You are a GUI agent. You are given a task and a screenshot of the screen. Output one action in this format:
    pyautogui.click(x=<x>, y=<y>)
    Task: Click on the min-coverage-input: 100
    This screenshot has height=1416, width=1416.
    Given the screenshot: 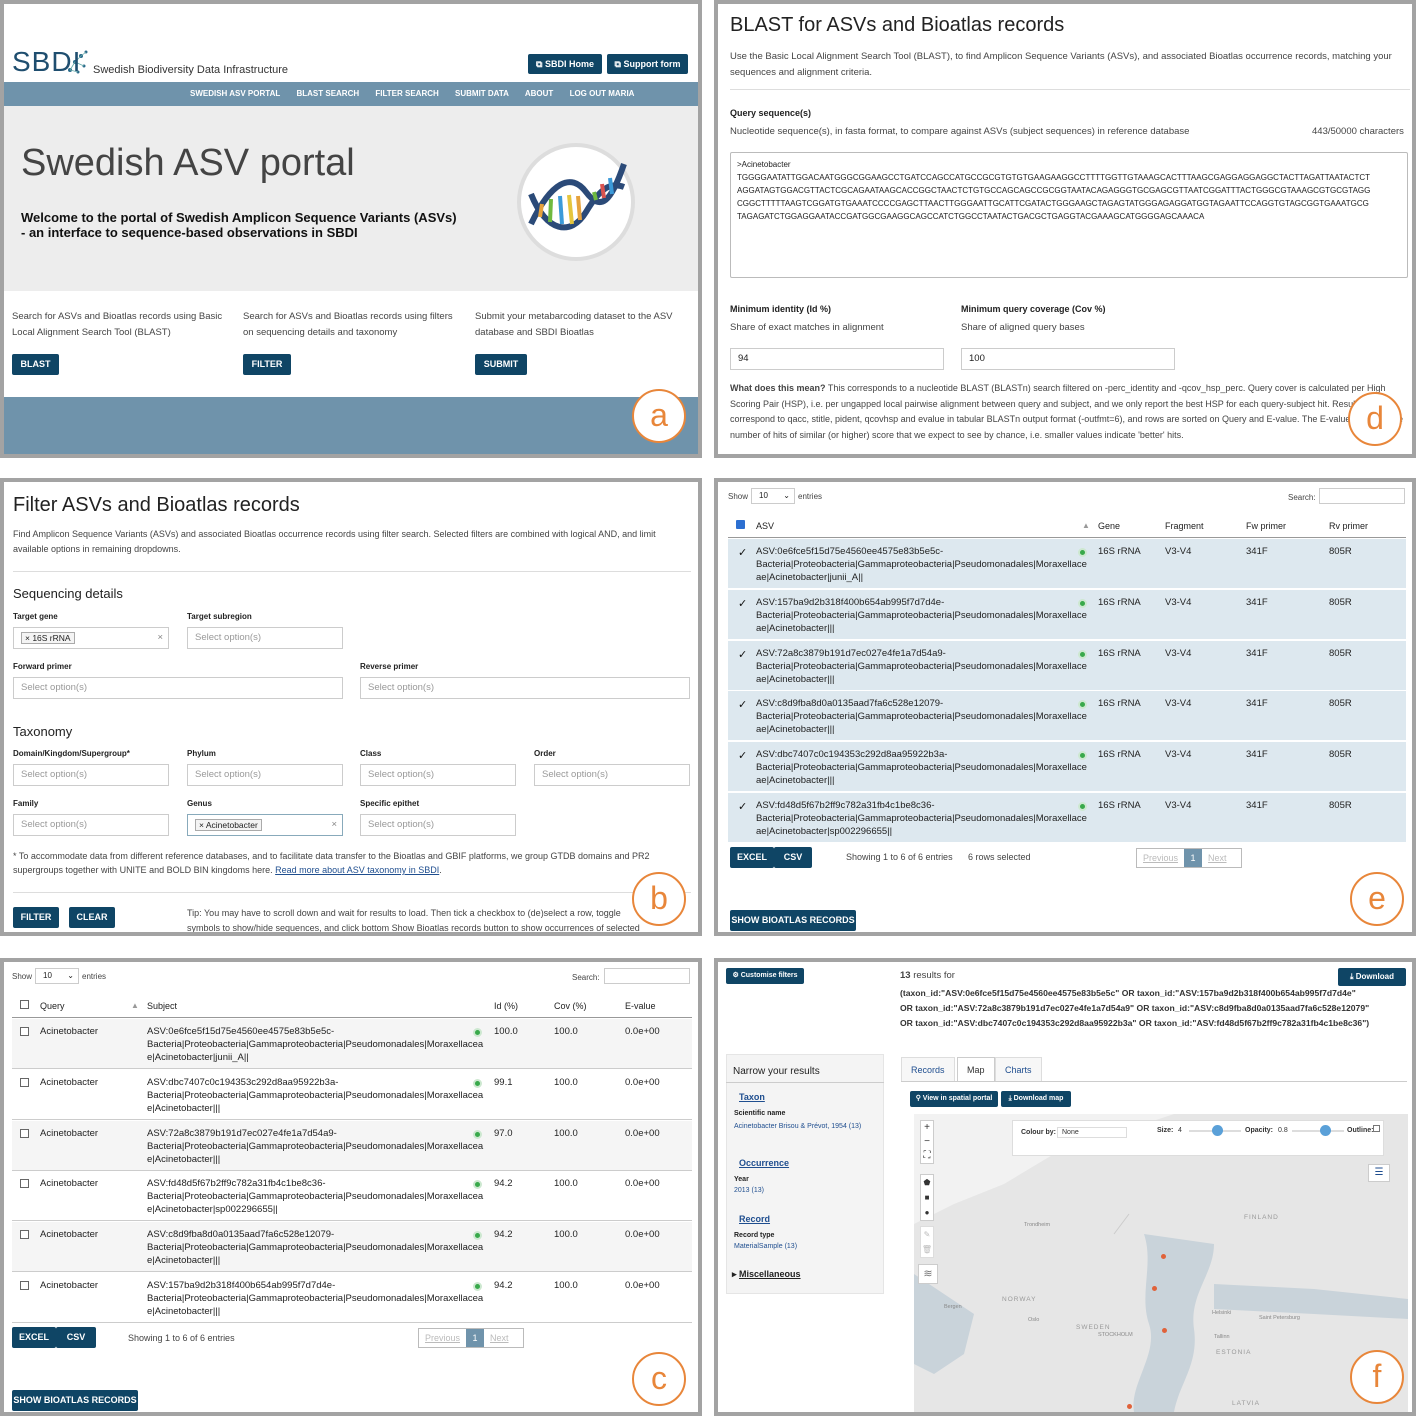 What is the action you would take?
    pyautogui.click(x=1068, y=359)
    